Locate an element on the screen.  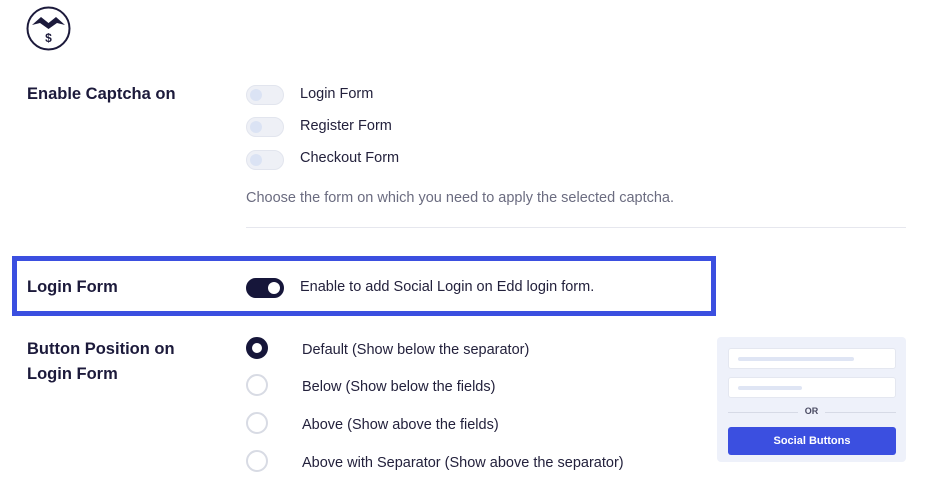
brand-logo: $ is located at coordinates (48, 28).